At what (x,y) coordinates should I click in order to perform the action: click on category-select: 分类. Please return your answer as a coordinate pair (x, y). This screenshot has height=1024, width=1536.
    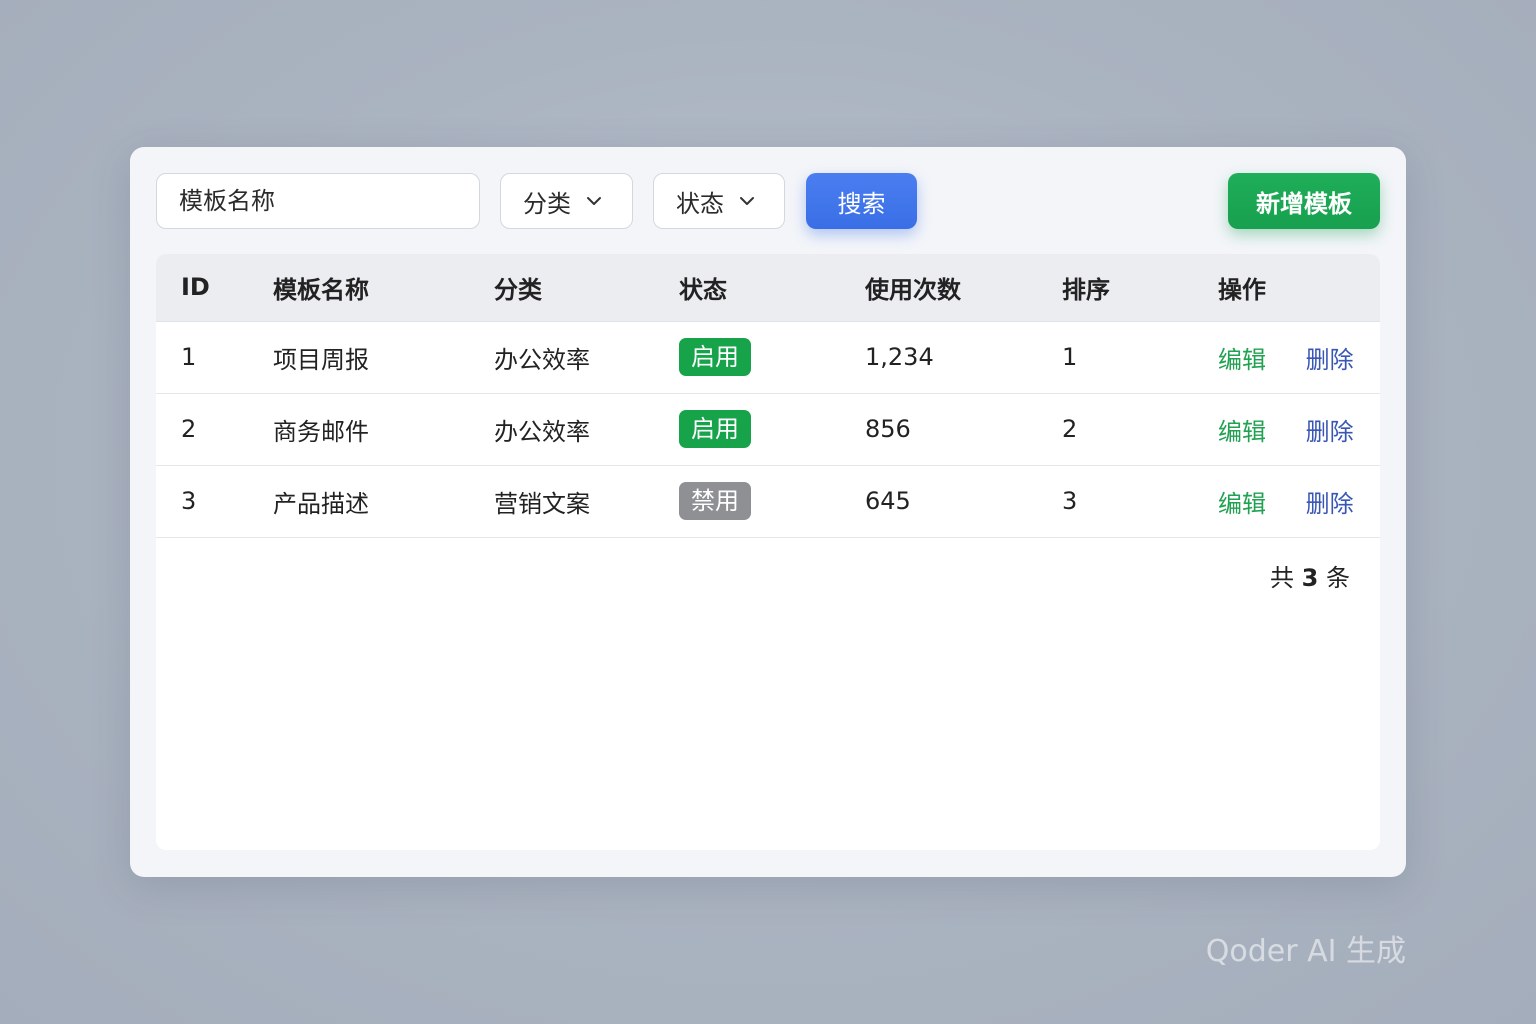
    Looking at the image, I should click on (566, 201).